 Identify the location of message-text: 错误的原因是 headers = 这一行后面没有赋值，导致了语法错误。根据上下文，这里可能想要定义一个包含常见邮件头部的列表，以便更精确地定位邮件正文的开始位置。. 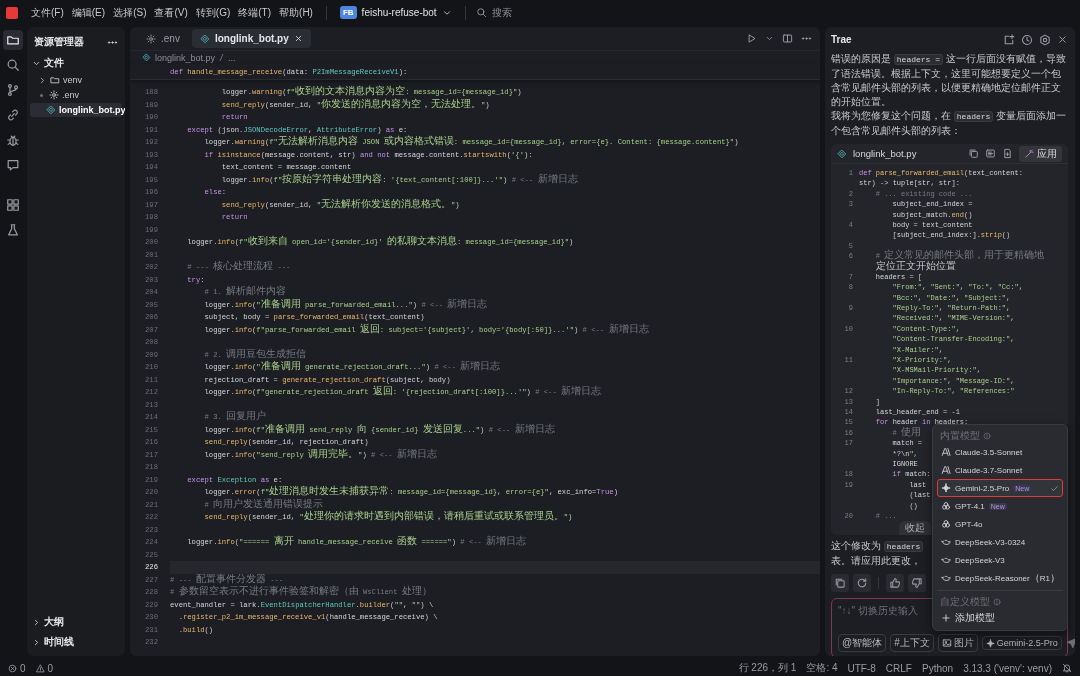
(949, 80).